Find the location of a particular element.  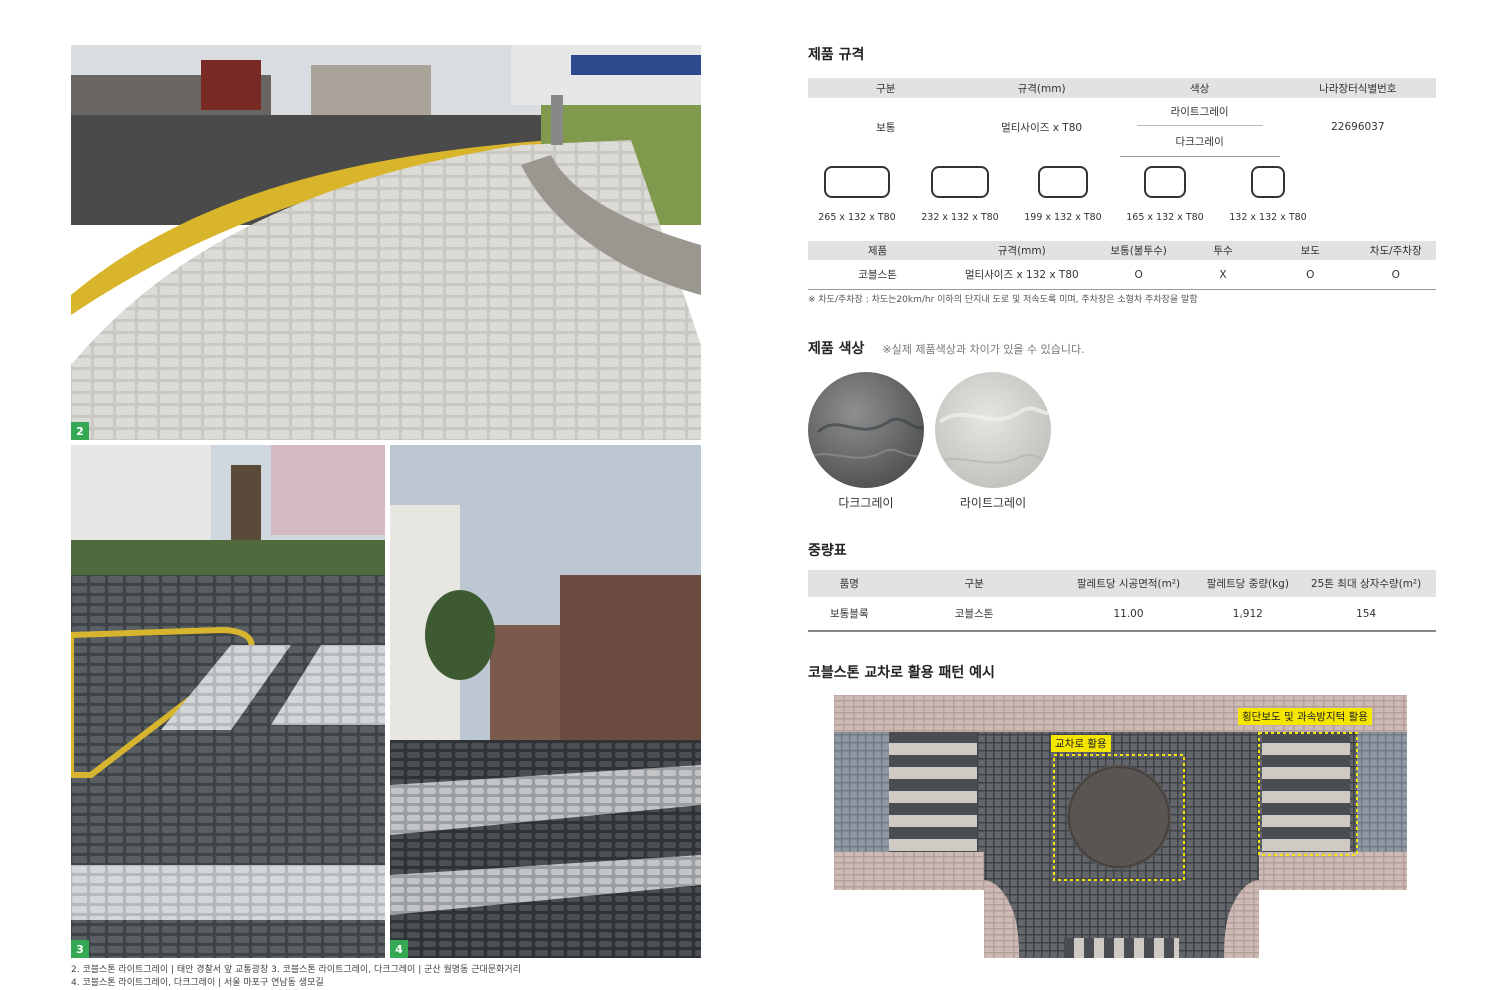

shape-label: 265 x 132 x T80 is located at coordinates (857, 217).